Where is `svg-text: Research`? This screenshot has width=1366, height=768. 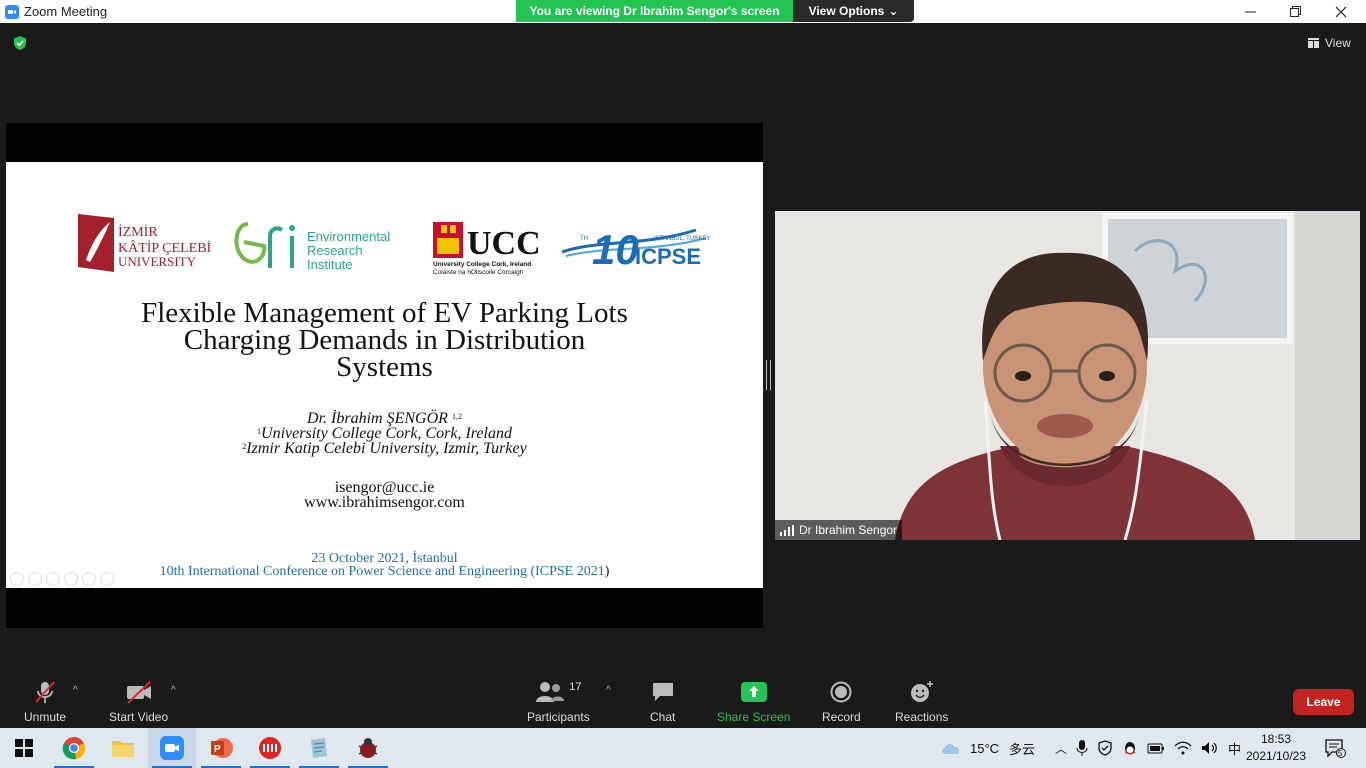
svg-text: Research is located at coordinates (335, 250).